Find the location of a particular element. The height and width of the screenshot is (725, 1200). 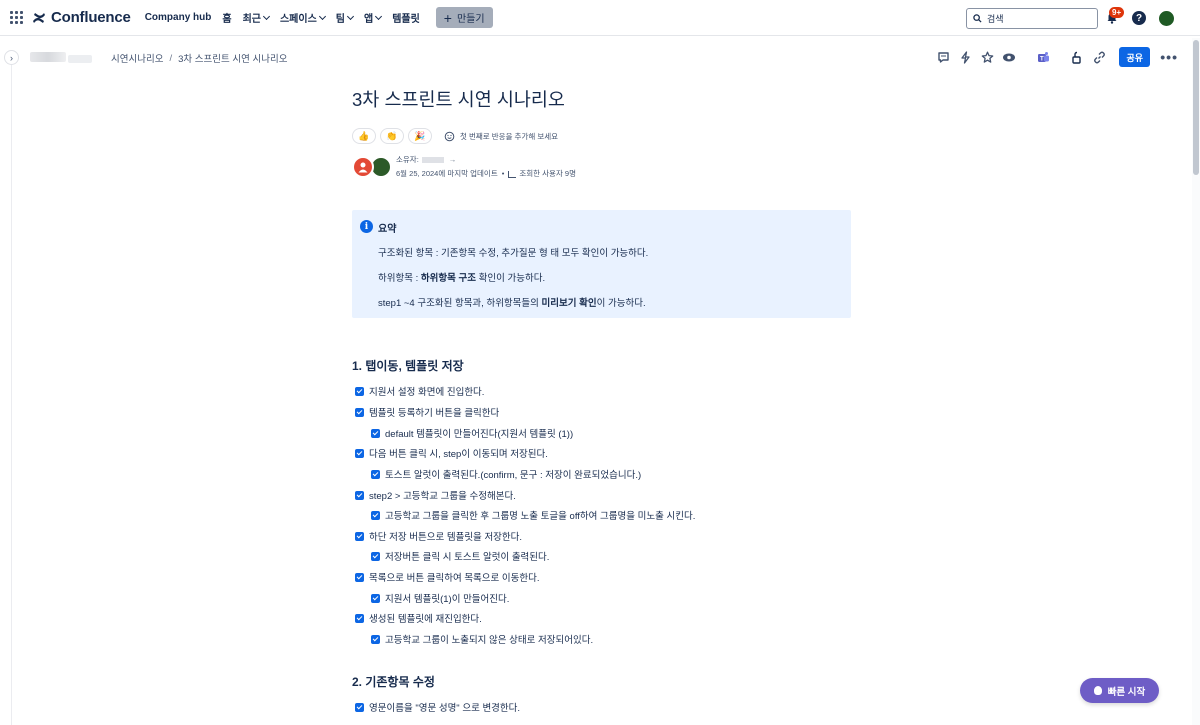

create-label: 만들기 is located at coordinates (470, 19).